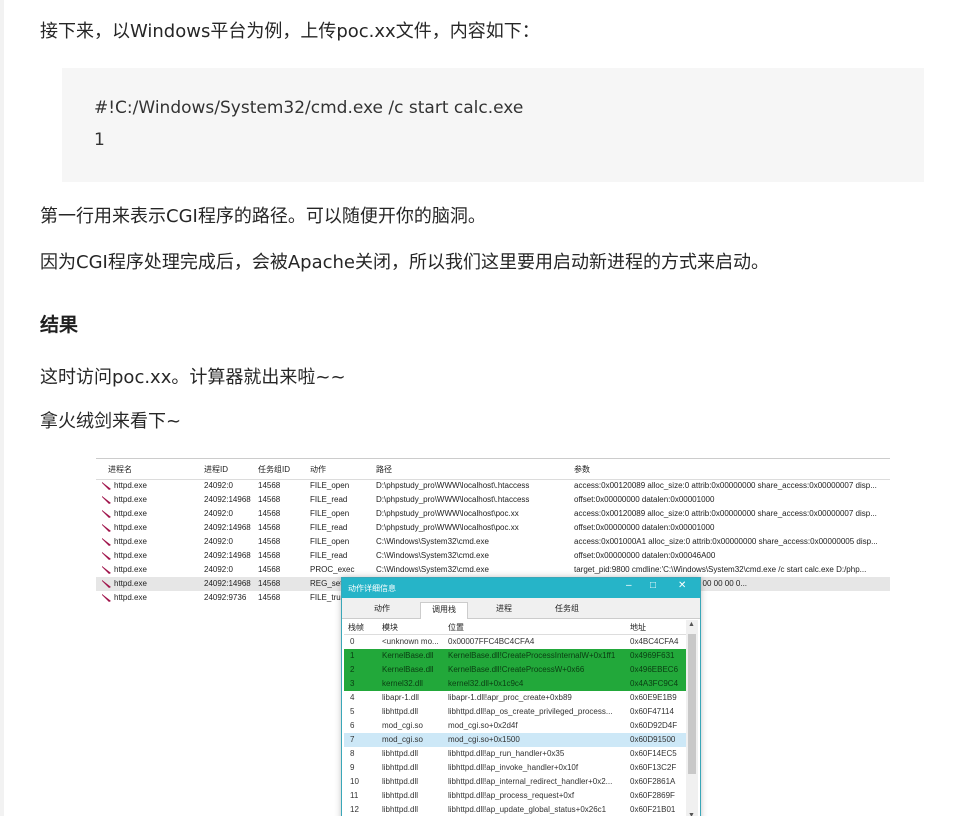 The width and height of the screenshot is (972, 816). What do you see at coordinates (390, 627) in the screenshot?
I see `col-module: 模块` at bounding box center [390, 627].